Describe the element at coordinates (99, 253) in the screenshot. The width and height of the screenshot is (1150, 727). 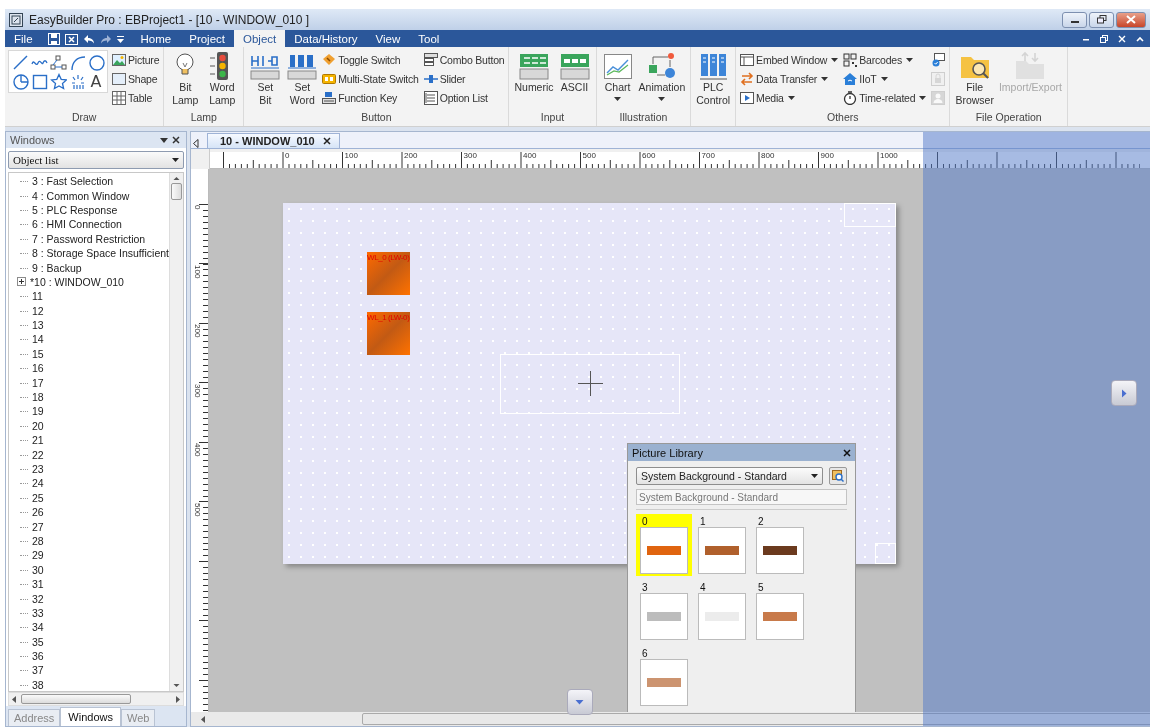
I see `tree-item: 8 : Storage Space Insufficient` at that location.